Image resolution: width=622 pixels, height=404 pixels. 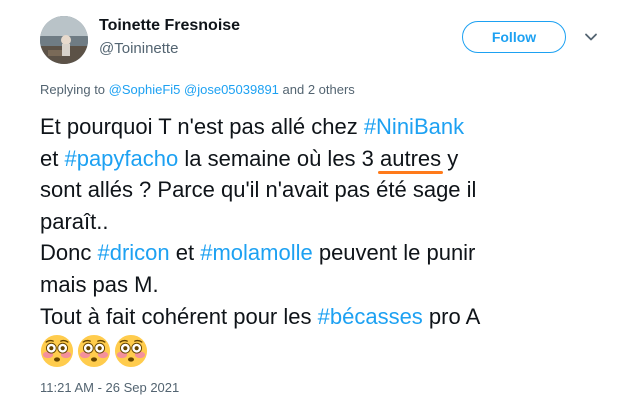 I want to click on tweet-text-segment: pro A, so click(x=451, y=316).